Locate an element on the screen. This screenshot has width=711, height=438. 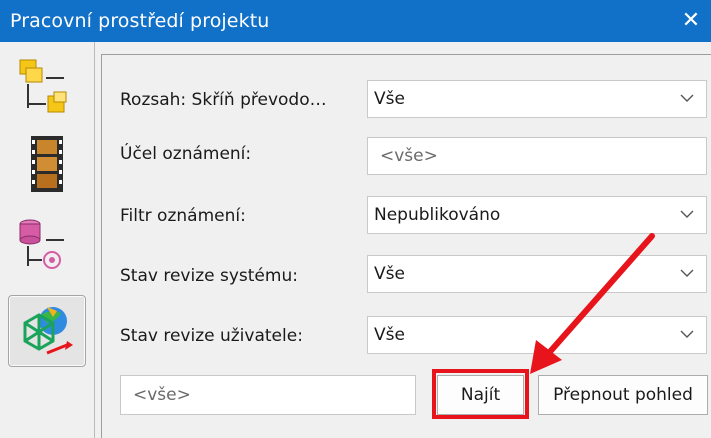
database-icon is located at coordinates (41, 244).